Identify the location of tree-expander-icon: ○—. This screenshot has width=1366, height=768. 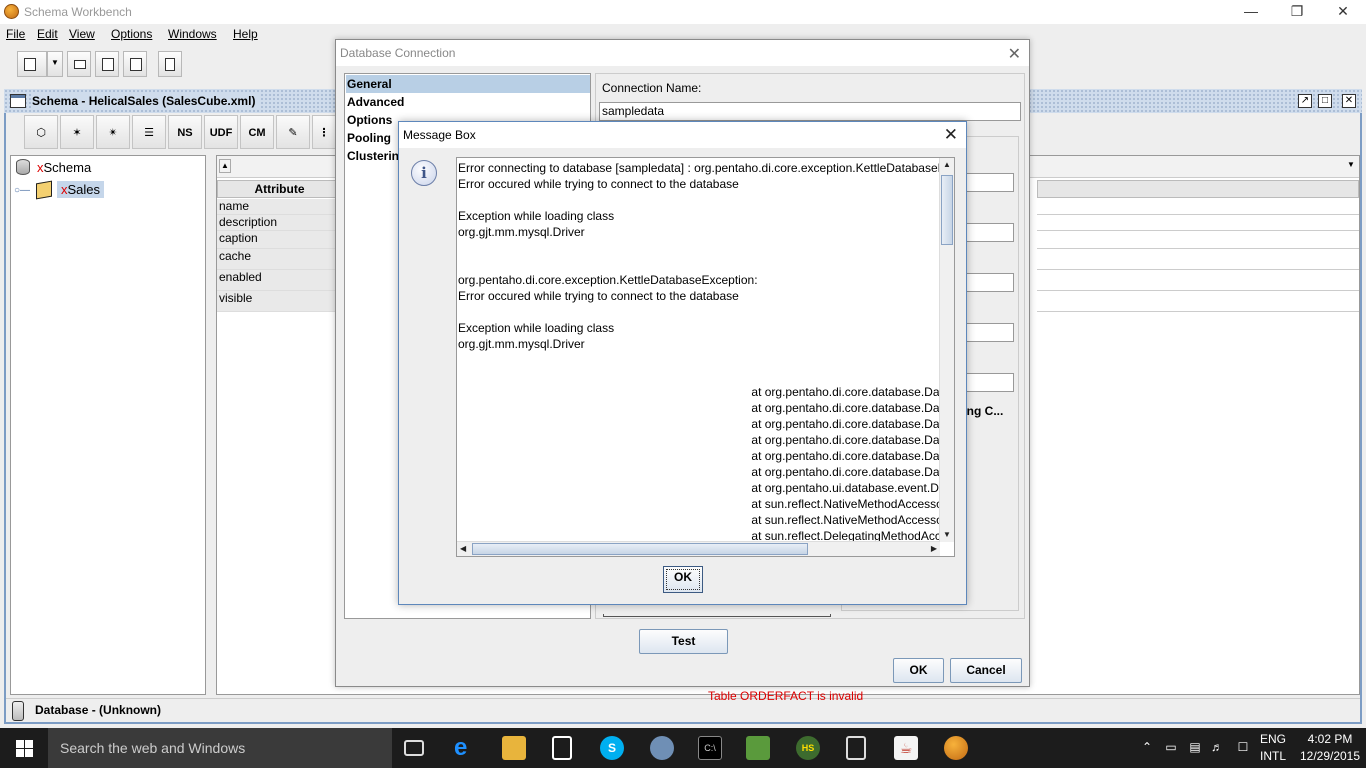
(22, 190).